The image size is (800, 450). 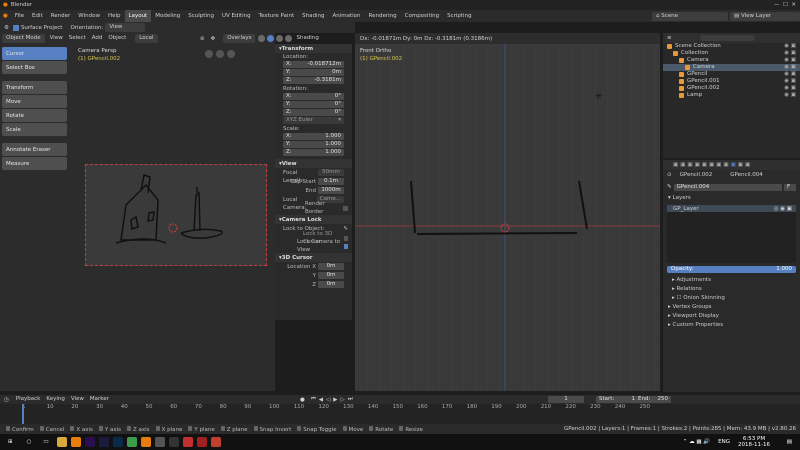 I want to click on menu-object: Object, so click(x=117, y=38).